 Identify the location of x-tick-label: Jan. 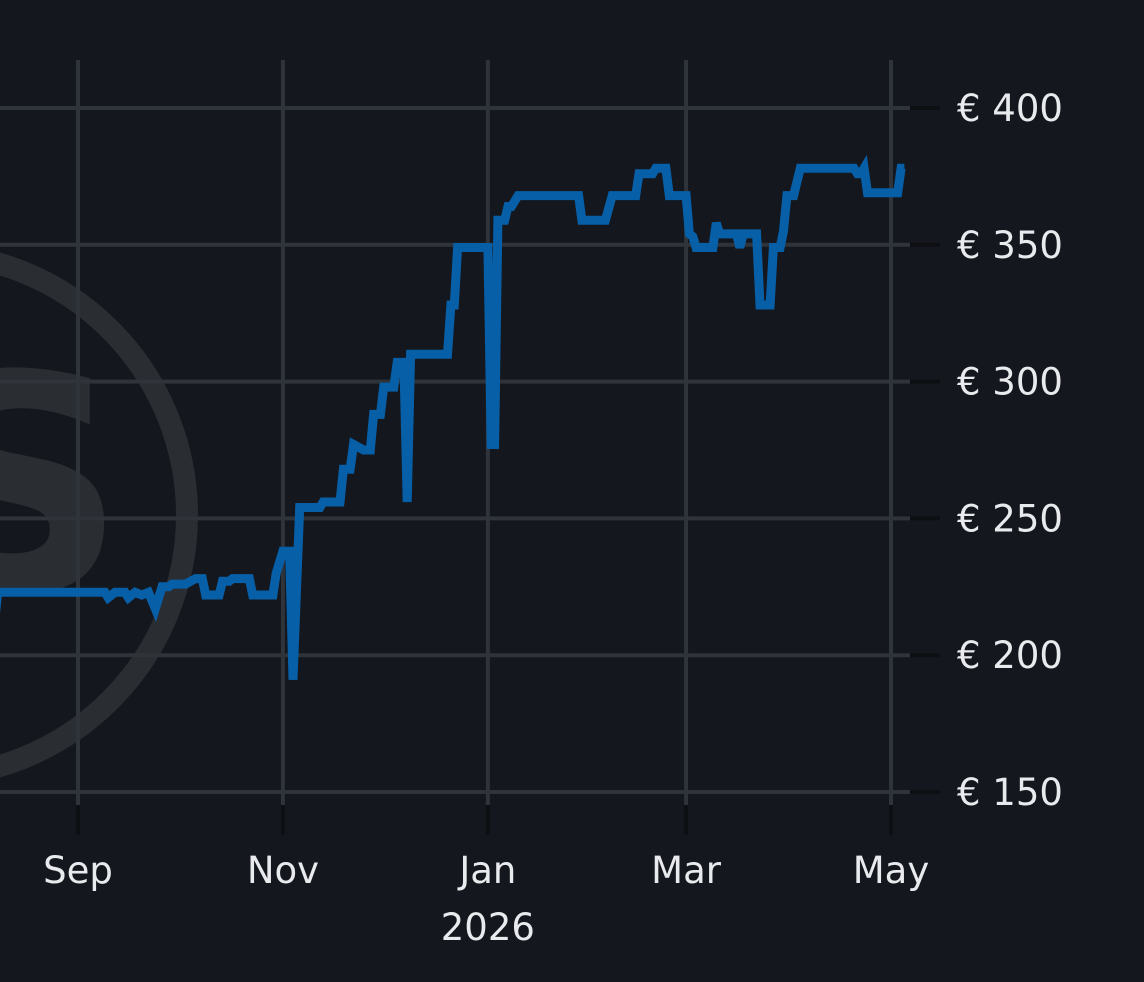
(486, 870).